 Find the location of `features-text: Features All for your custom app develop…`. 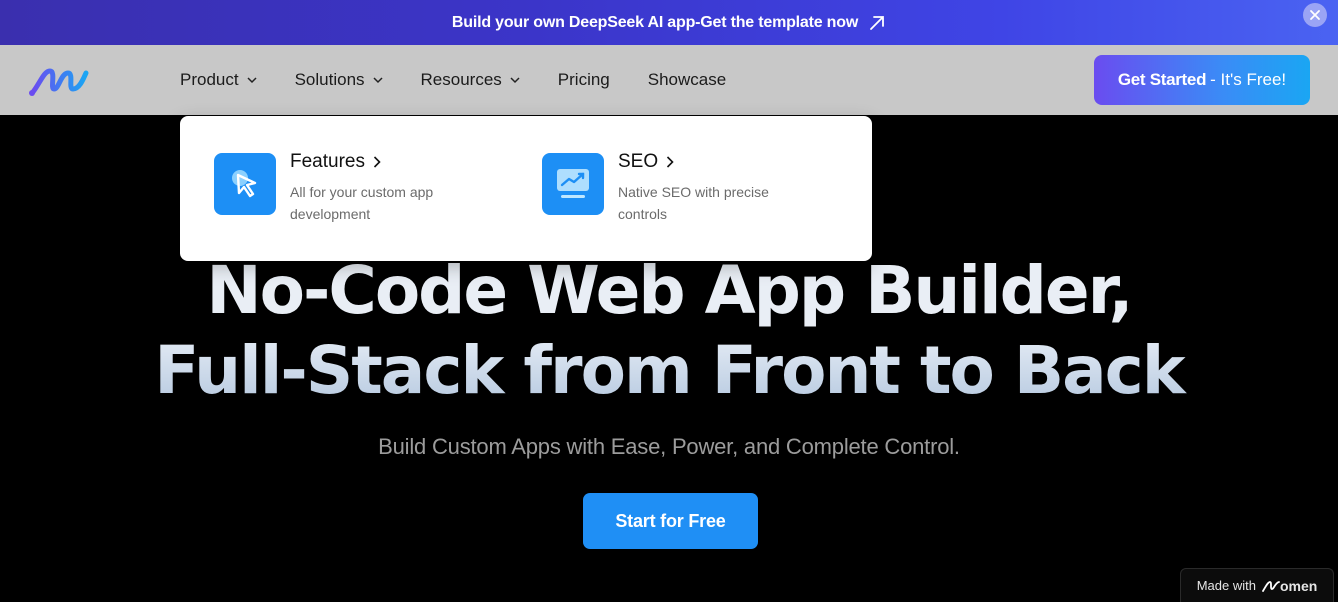

features-text: Features All for your custom app develop… is located at coordinates (380, 188).